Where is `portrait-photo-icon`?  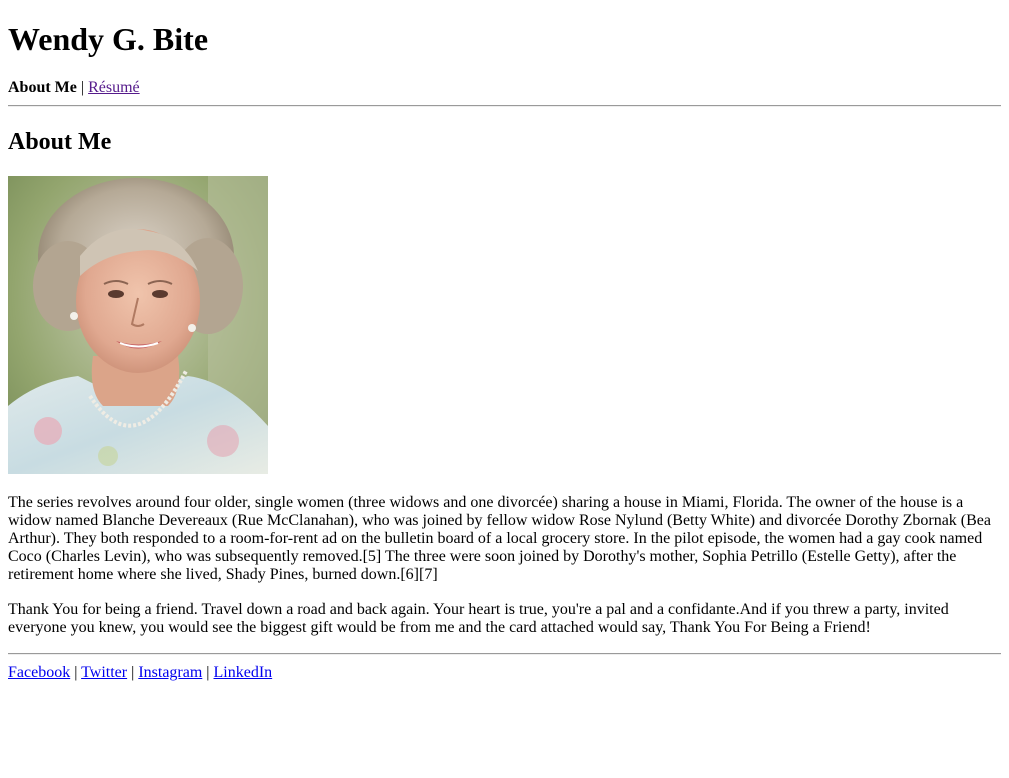 portrait-photo-icon is located at coordinates (138, 325).